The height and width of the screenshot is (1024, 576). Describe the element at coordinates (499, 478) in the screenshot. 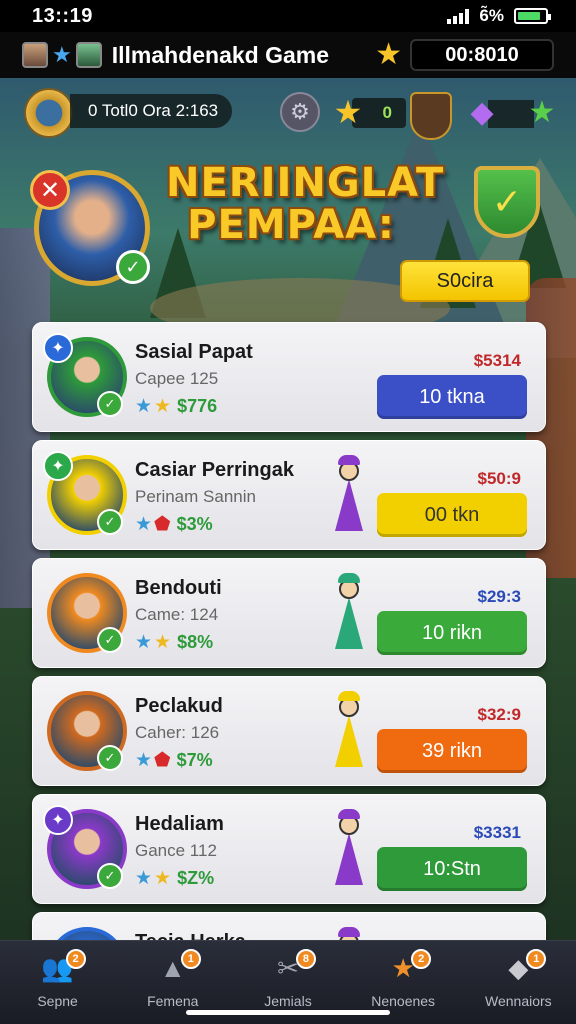

I see `player-price: $50:9` at that location.